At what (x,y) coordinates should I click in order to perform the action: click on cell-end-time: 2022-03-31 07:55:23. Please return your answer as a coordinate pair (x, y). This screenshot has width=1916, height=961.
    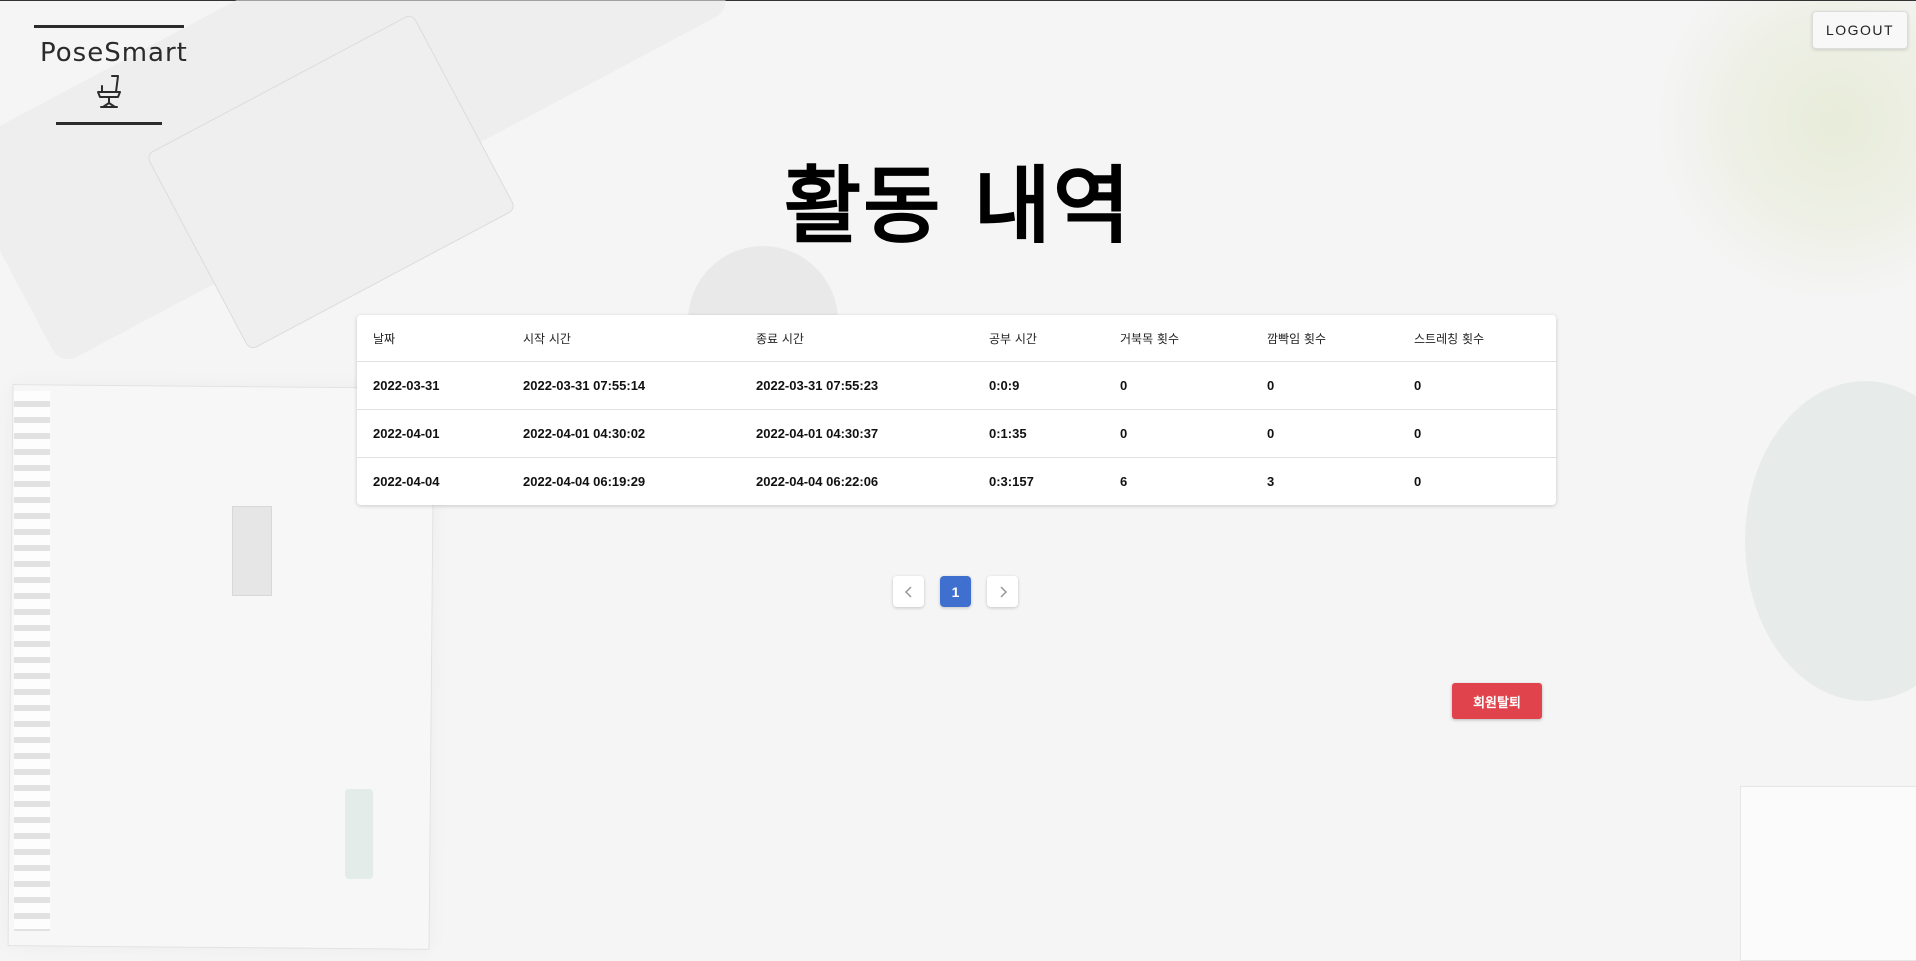
    Looking at the image, I should click on (856, 385).